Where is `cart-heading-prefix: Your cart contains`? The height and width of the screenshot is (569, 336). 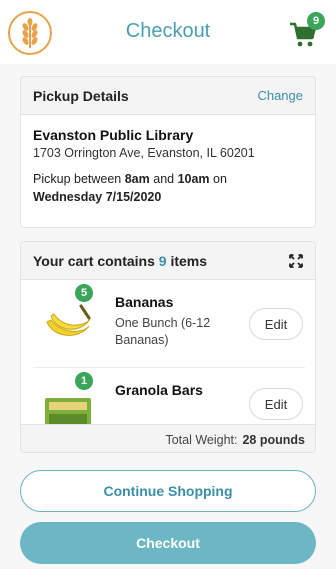 cart-heading-prefix: Your cart contains is located at coordinates (96, 260).